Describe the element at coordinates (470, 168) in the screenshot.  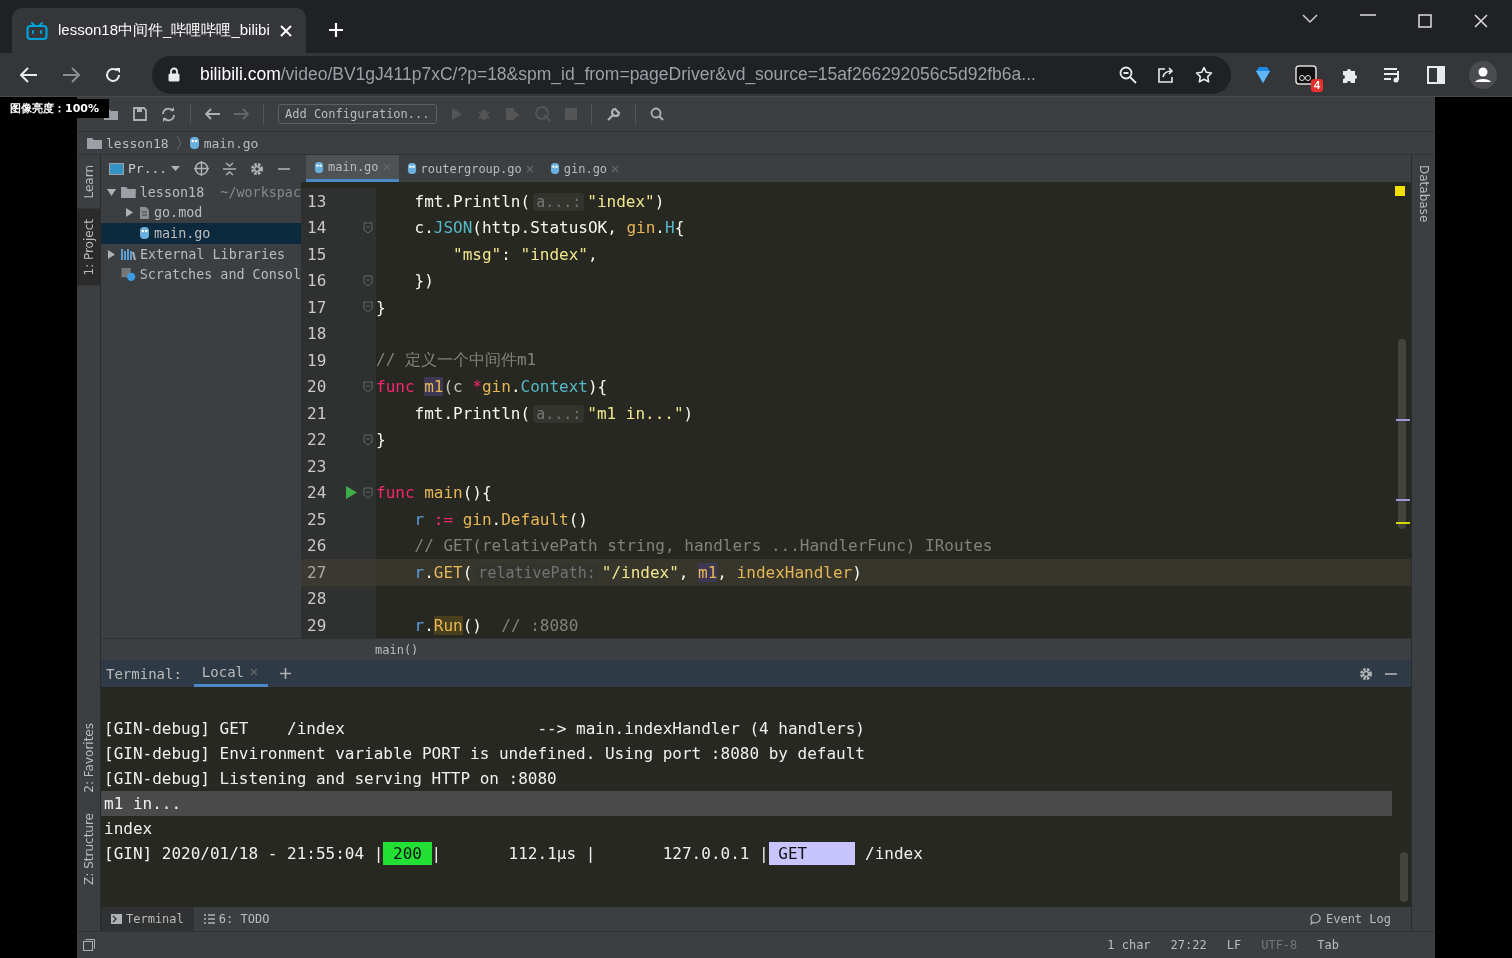
I see `editor-tab: routergroup.go` at that location.